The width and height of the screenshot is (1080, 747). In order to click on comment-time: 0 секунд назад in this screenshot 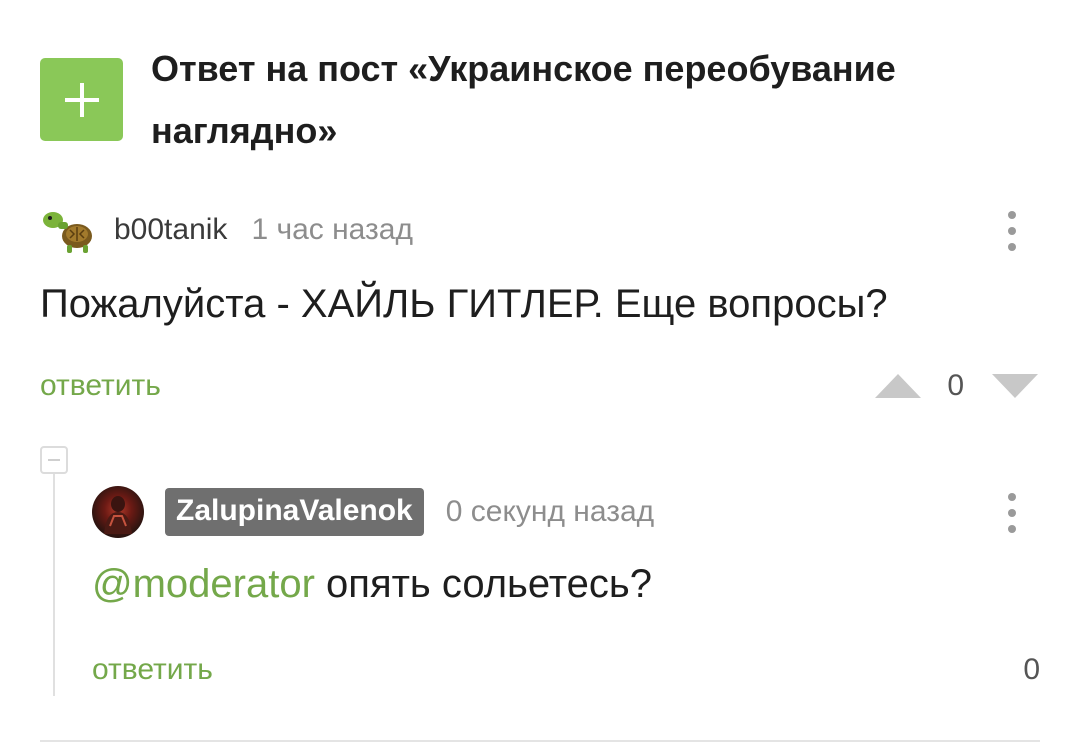, I will do `click(550, 511)`.